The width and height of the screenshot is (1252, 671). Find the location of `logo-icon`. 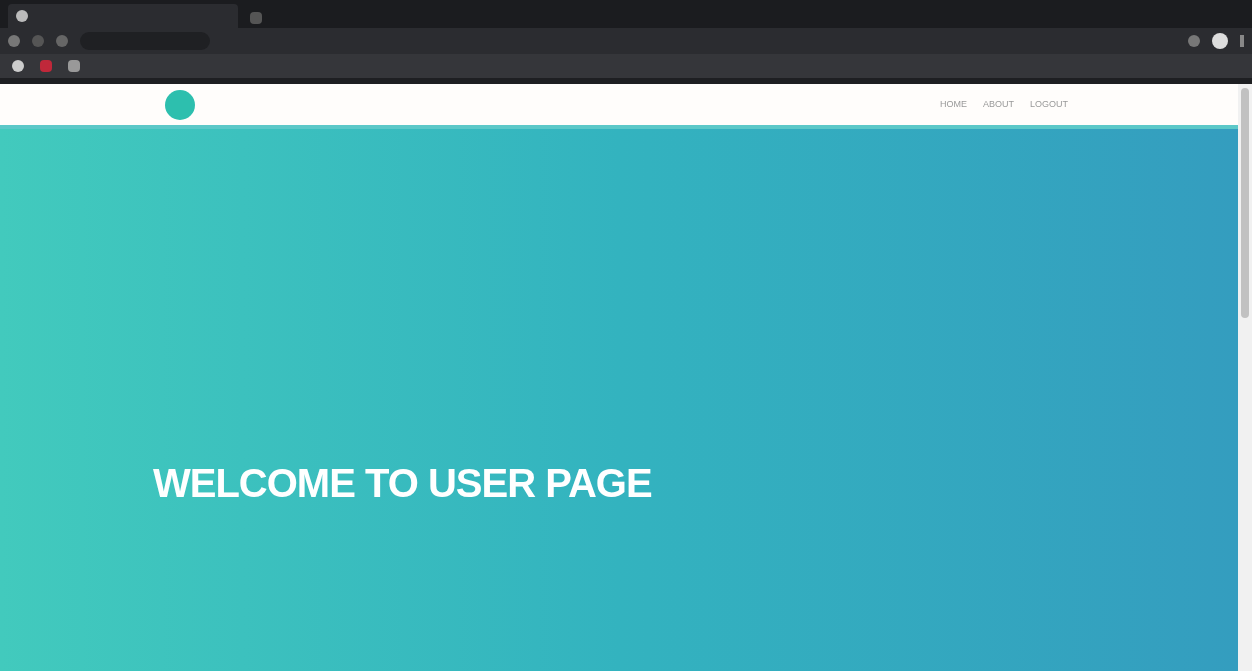

logo-icon is located at coordinates (180, 104).